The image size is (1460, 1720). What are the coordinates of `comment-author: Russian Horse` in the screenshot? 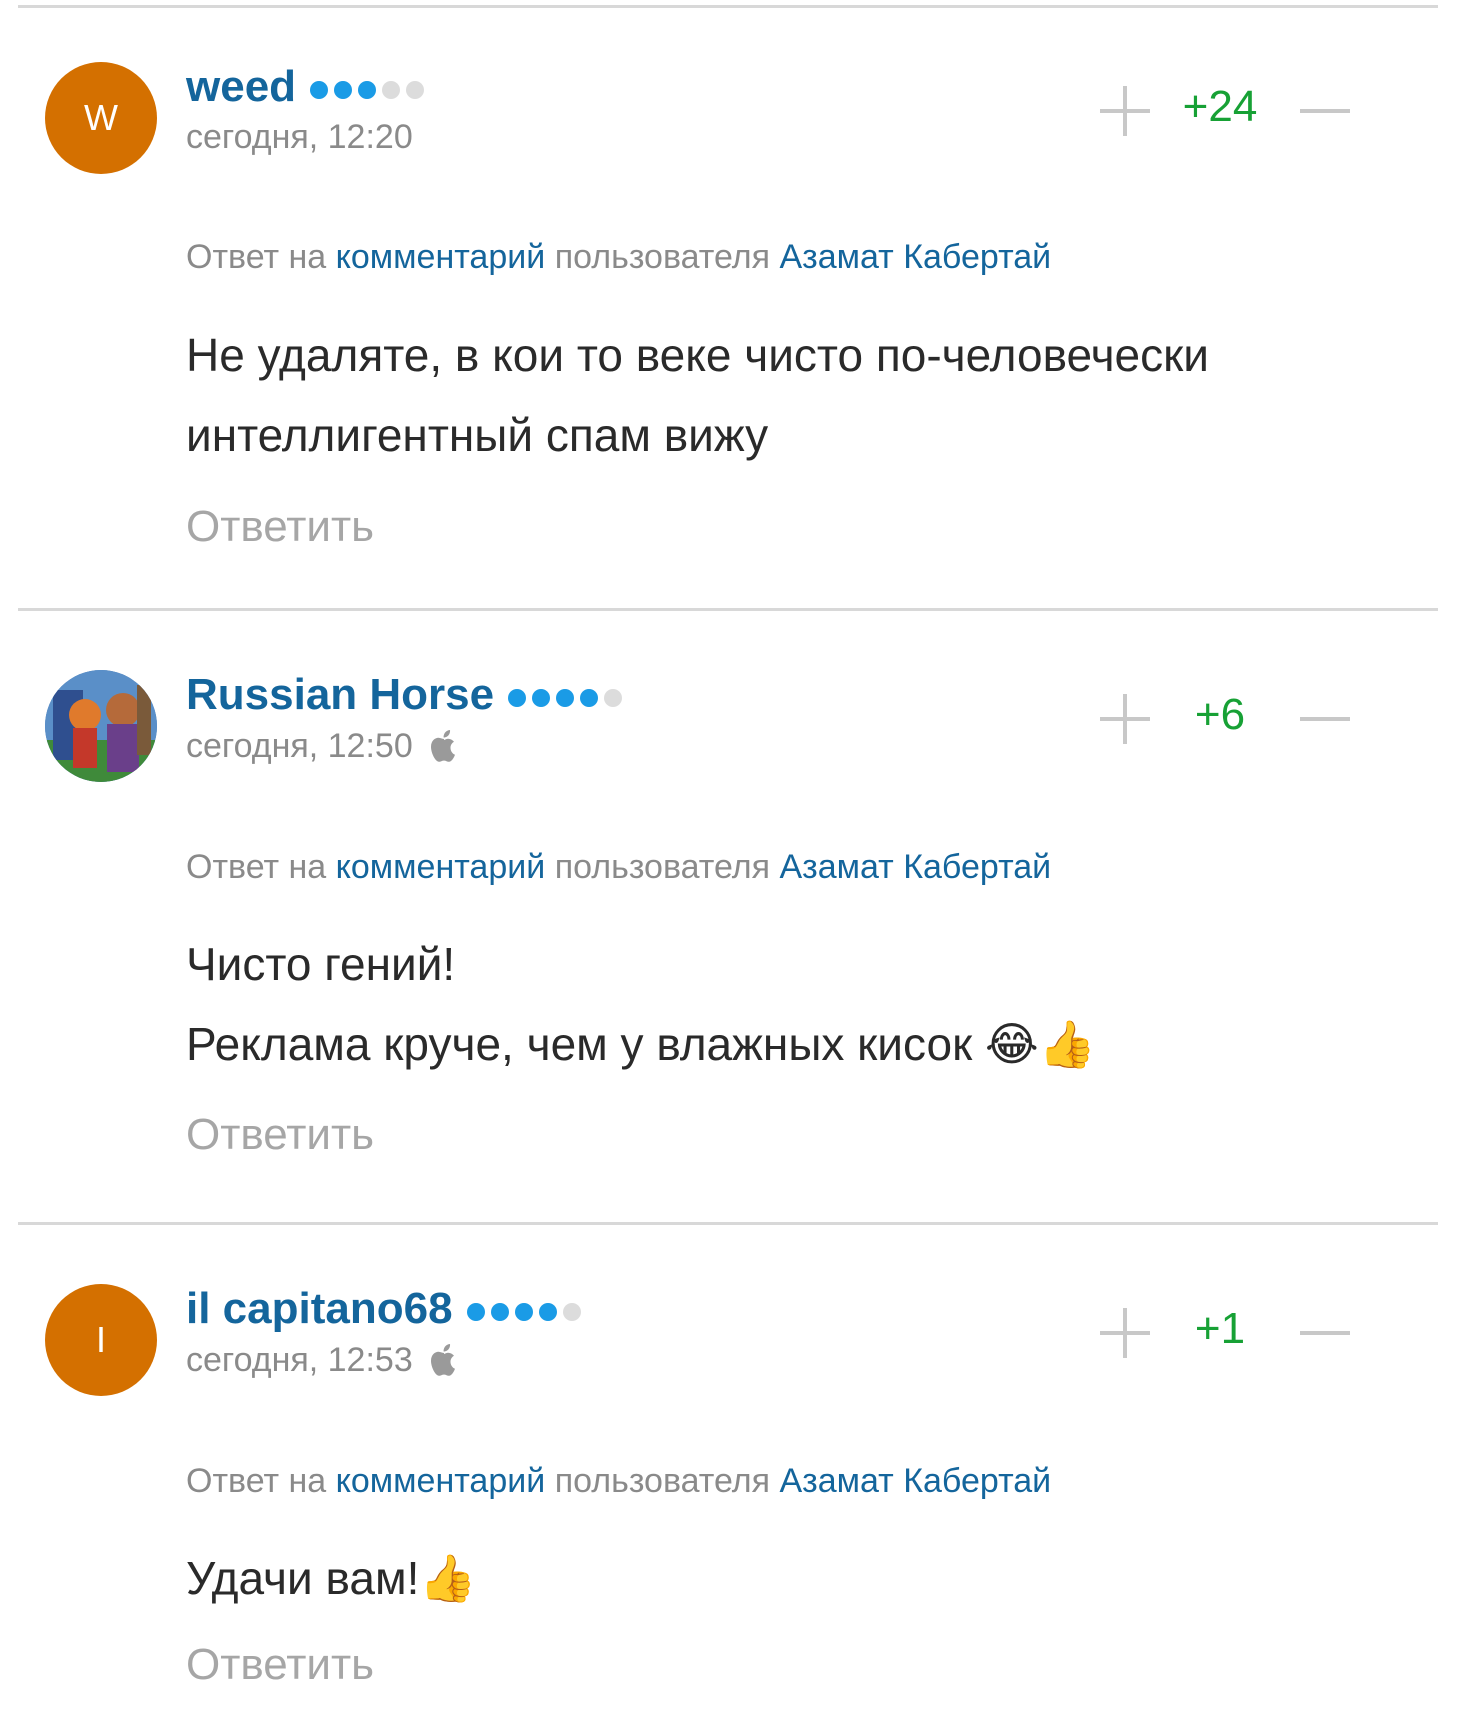 It's located at (404, 695).